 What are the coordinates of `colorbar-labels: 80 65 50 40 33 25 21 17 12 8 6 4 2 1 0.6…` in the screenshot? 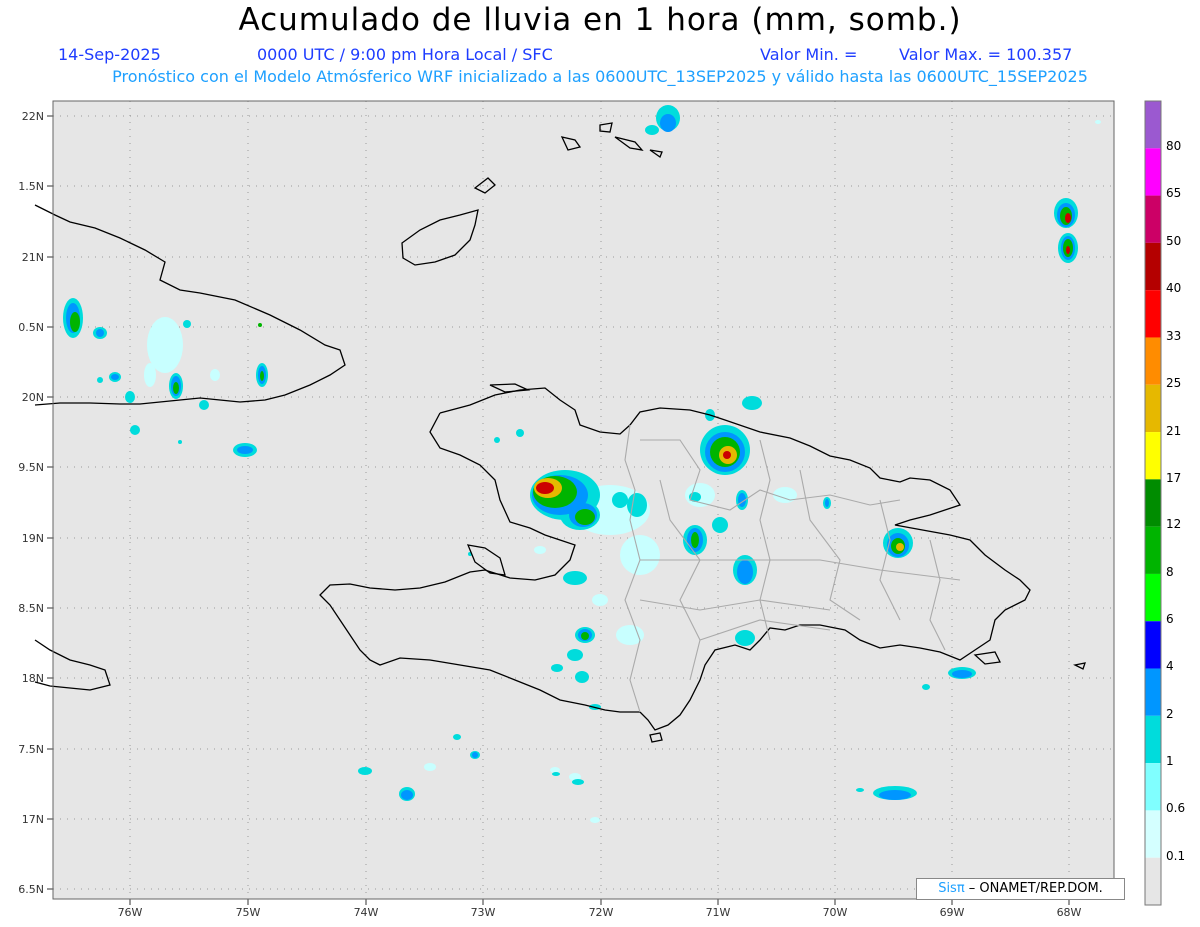 It's located at (1175, 501).